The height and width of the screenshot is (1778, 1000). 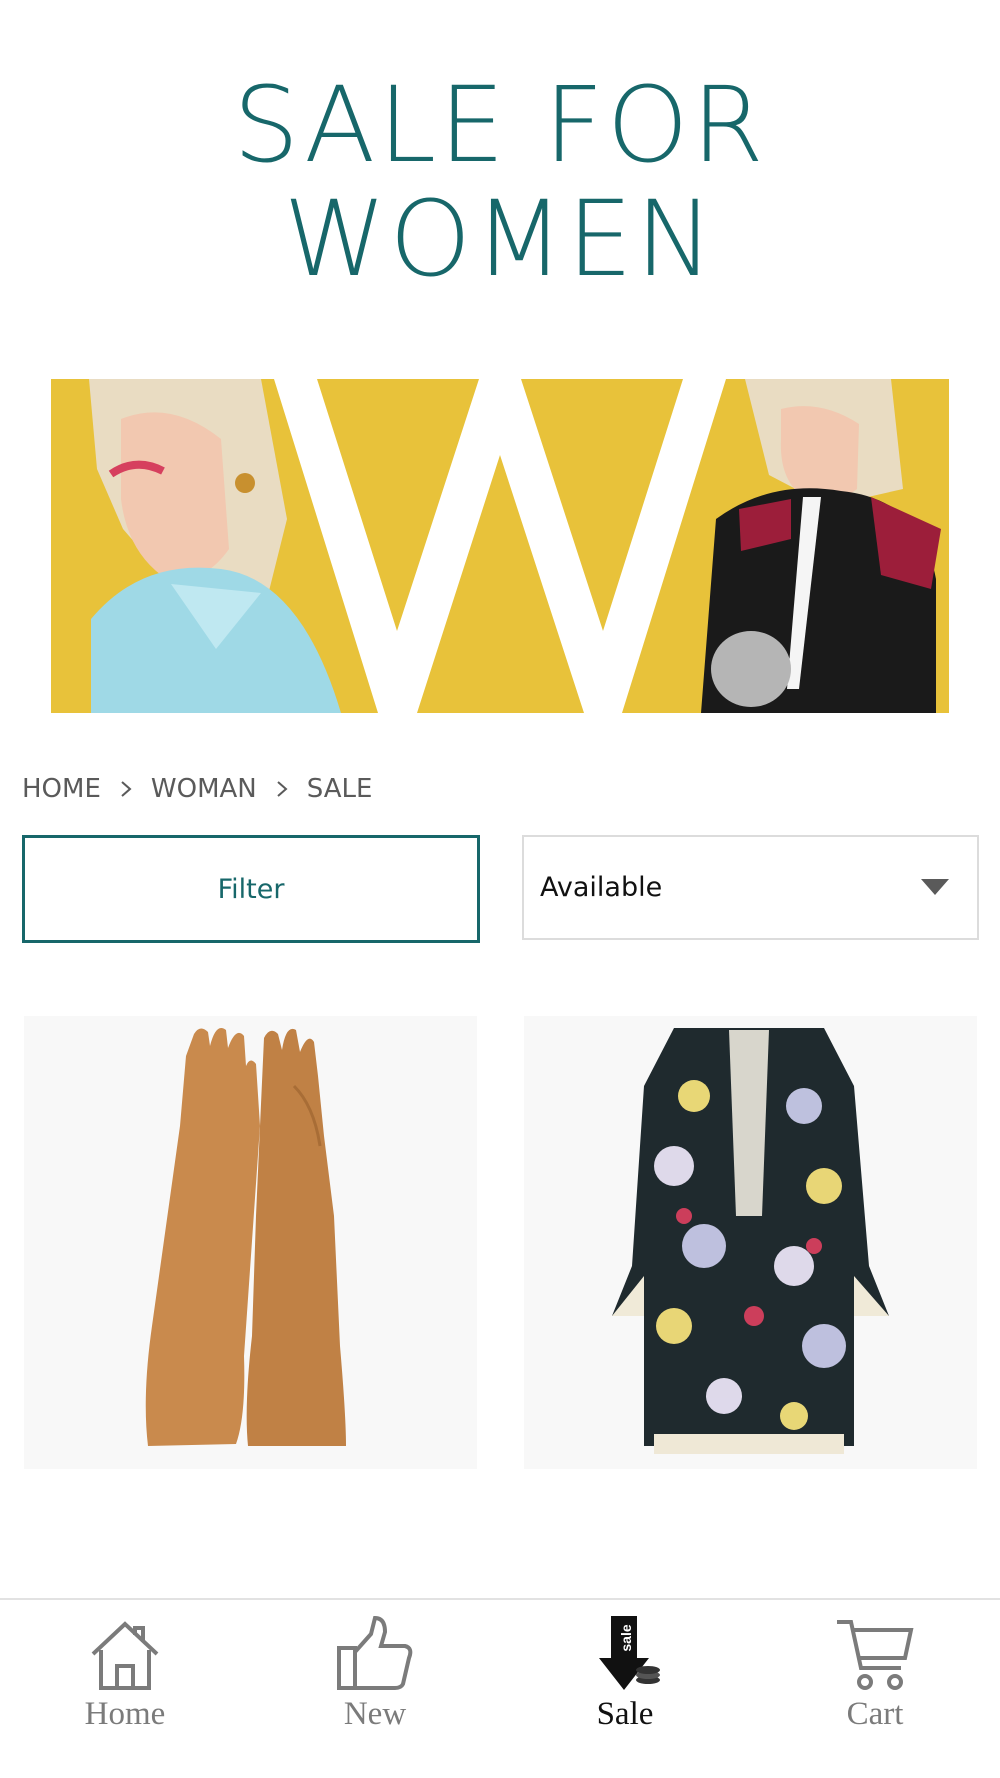 I want to click on thumbs-up-icon, so click(x=375, y=1652).